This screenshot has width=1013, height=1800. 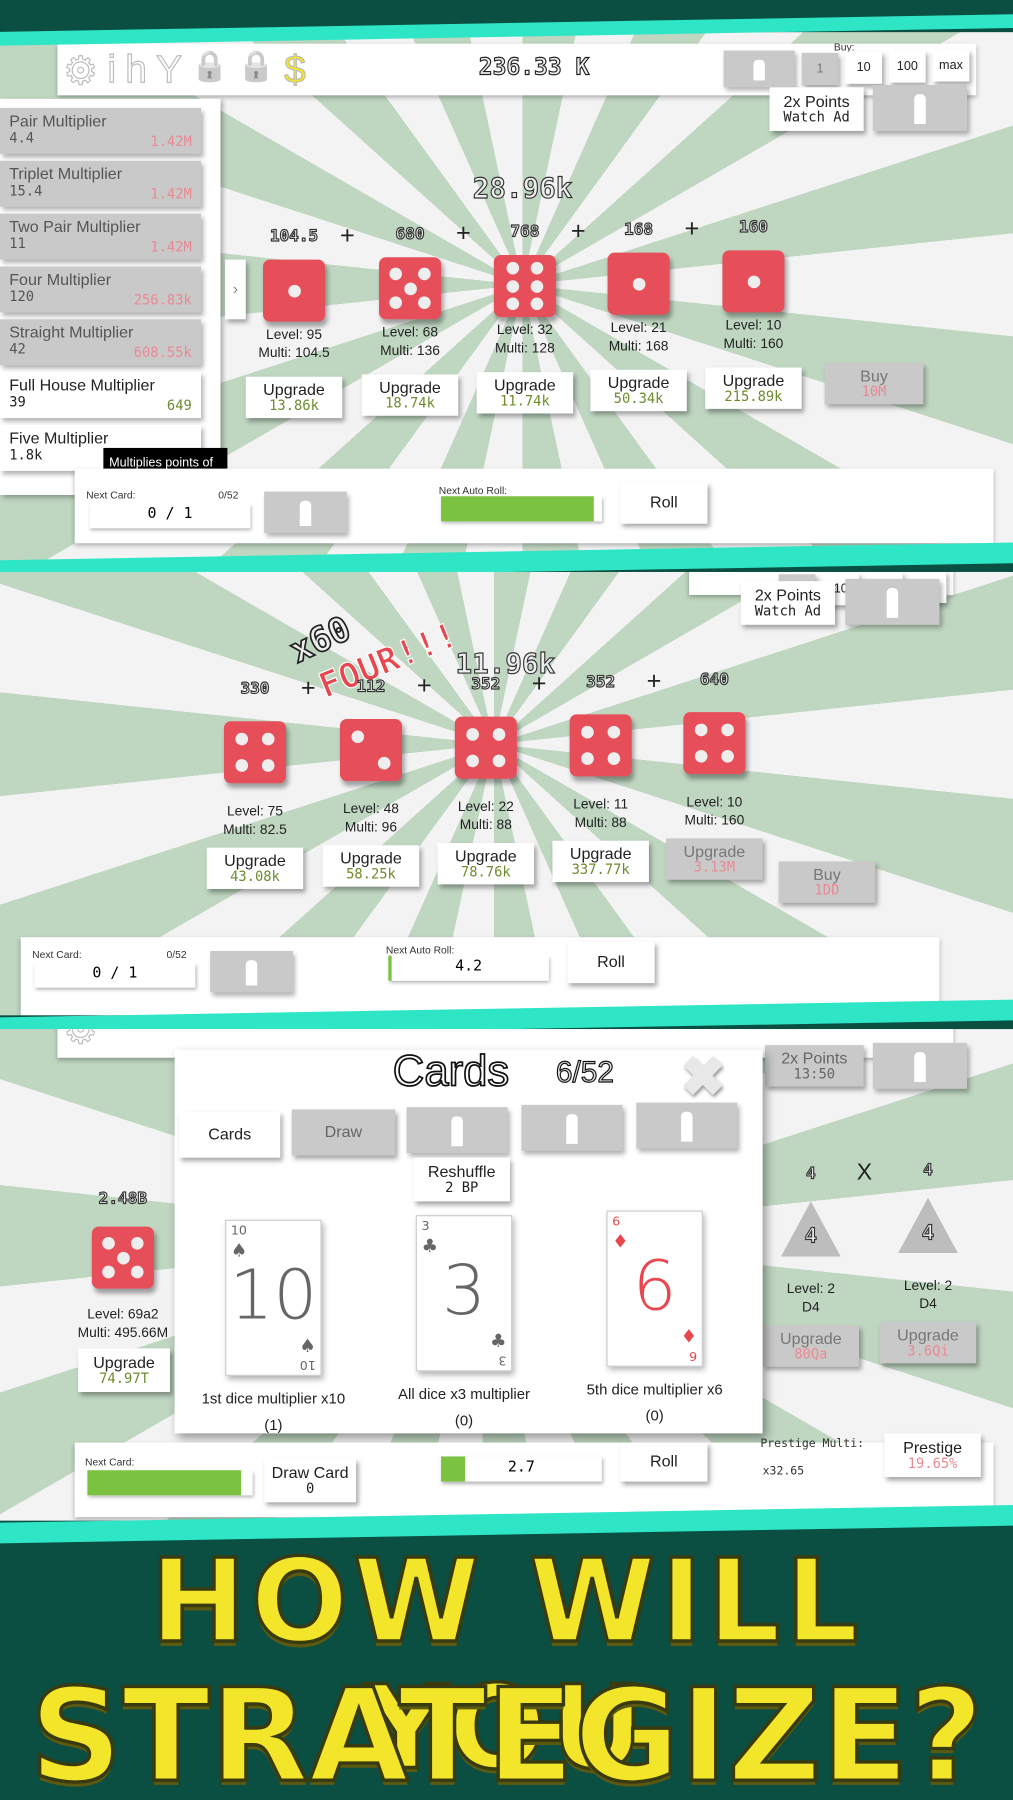 I want to click on card-corner-rank: 3, so click(x=502, y=1360).